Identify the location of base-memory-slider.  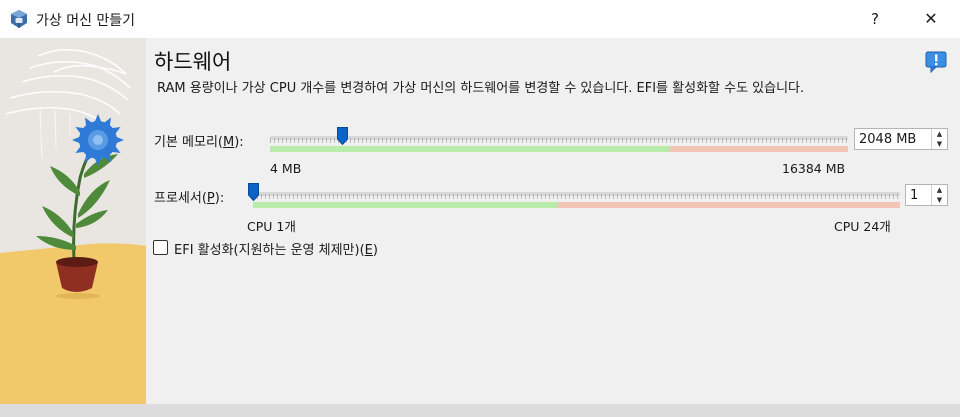
(559, 139).